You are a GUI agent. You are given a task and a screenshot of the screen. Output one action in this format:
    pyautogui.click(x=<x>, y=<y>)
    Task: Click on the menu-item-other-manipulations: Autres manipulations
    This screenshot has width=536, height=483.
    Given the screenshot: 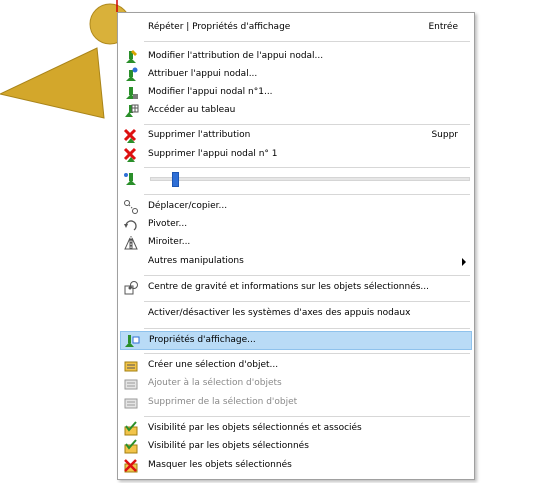 What is the action you would take?
    pyautogui.click(x=296, y=262)
    